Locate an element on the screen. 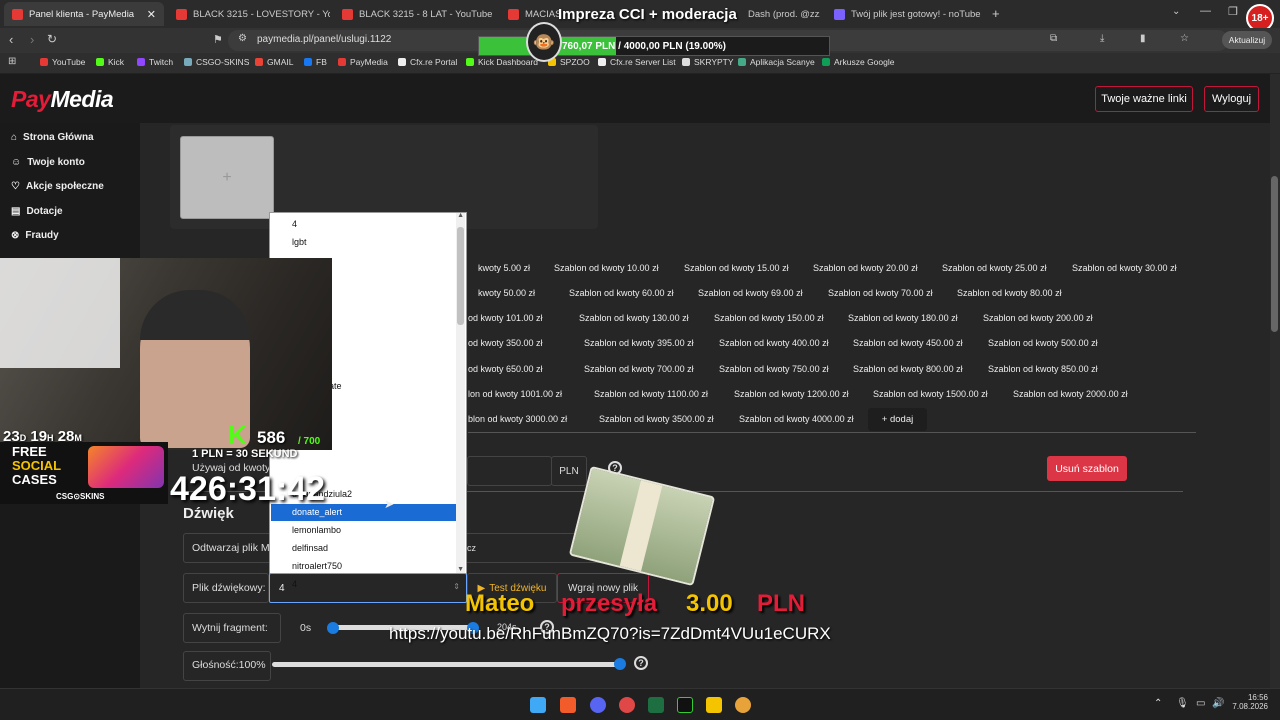 The width and height of the screenshot is (1280, 720). important-links-button: Twoje ważne linki is located at coordinates (1144, 99).